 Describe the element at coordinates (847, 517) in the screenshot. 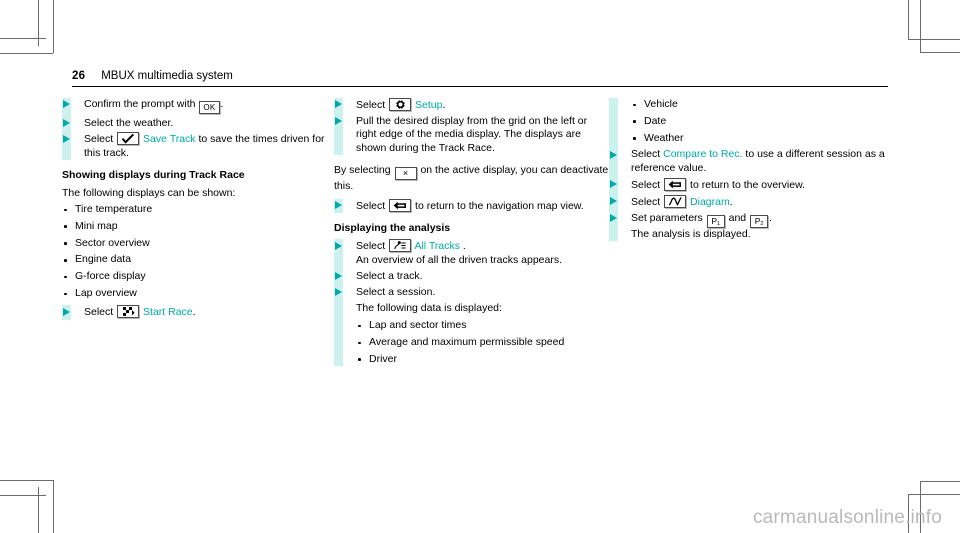

I see `watermark: carmanualsonline.info` at that location.